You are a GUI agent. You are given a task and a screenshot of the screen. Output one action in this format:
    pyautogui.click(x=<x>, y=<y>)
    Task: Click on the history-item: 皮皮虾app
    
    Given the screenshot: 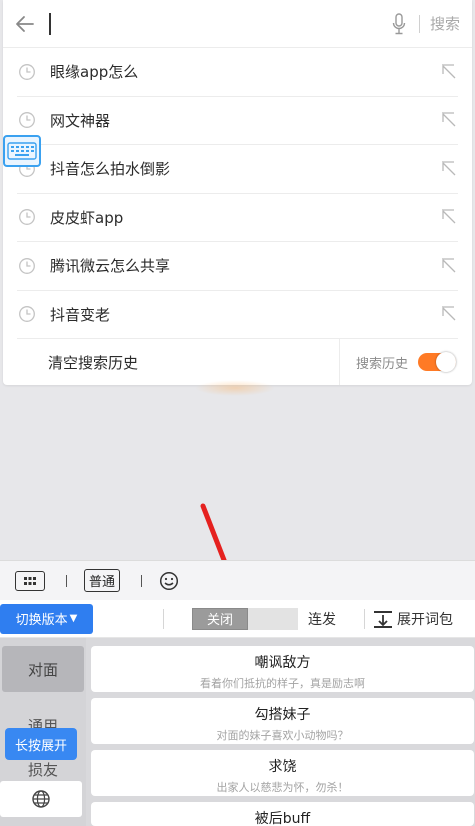 What is the action you would take?
    pyautogui.click(x=237, y=218)
    